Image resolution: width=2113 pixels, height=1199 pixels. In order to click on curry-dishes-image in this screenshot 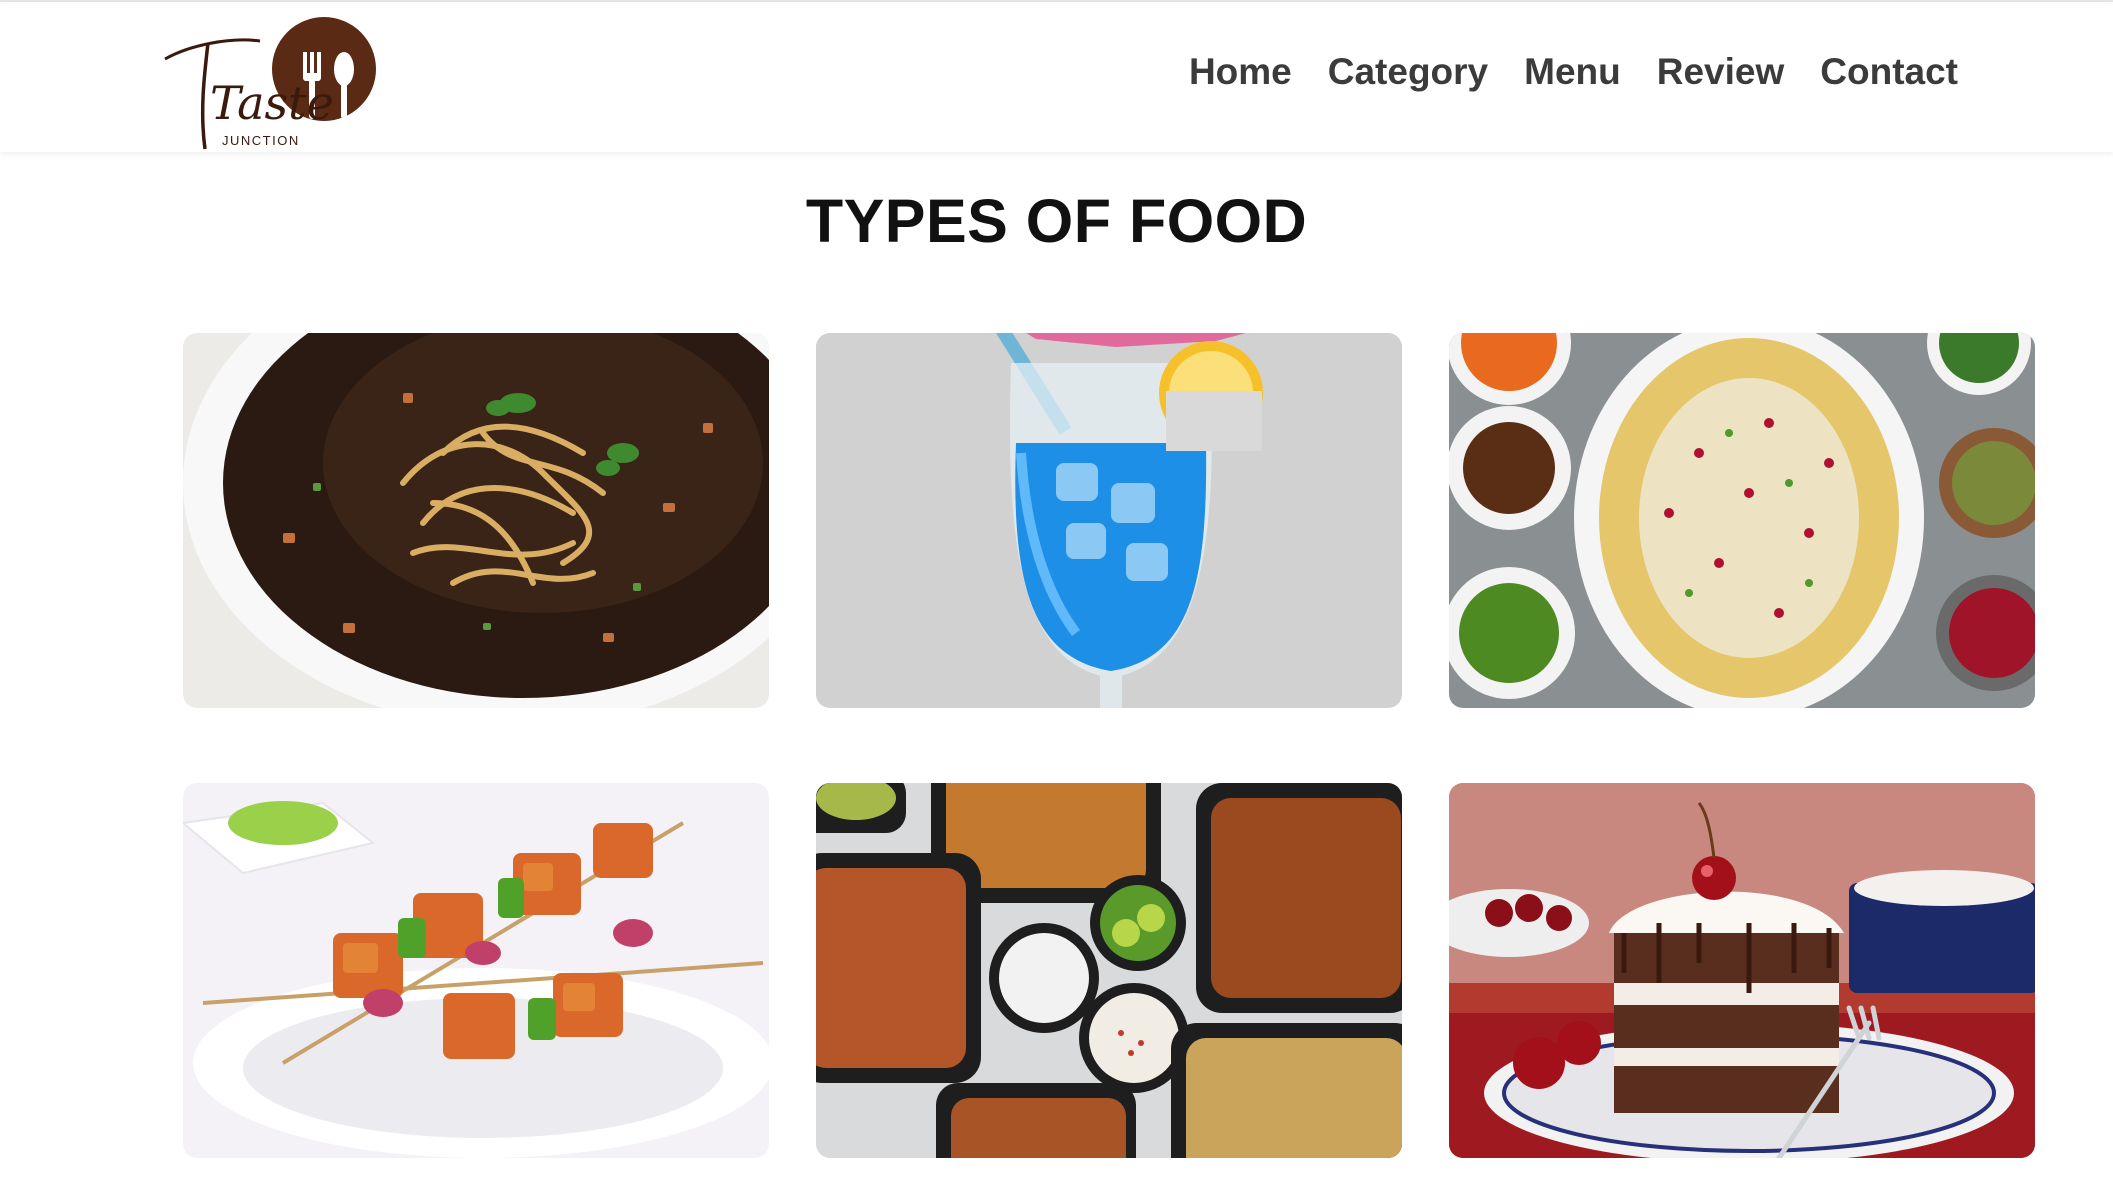, I will do `click(1109, 970)`.